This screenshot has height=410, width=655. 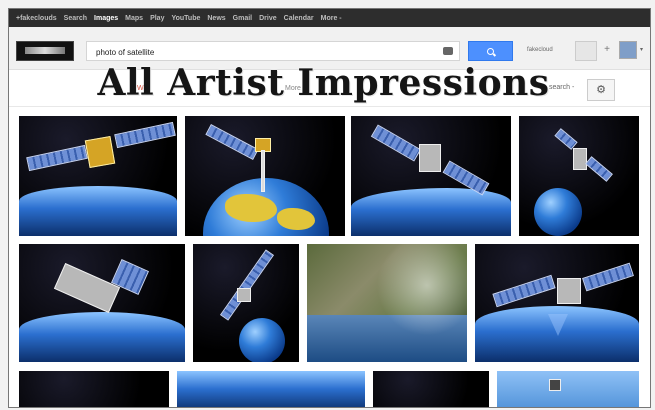 What do you see at coordinates (628, 50) in the screenshot?
I see `avatar` at bounding box center [628, 50].